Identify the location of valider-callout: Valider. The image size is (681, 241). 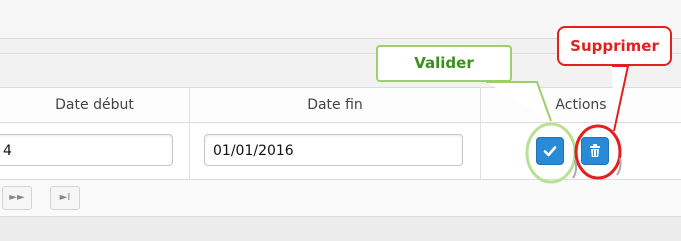
(444, 63).